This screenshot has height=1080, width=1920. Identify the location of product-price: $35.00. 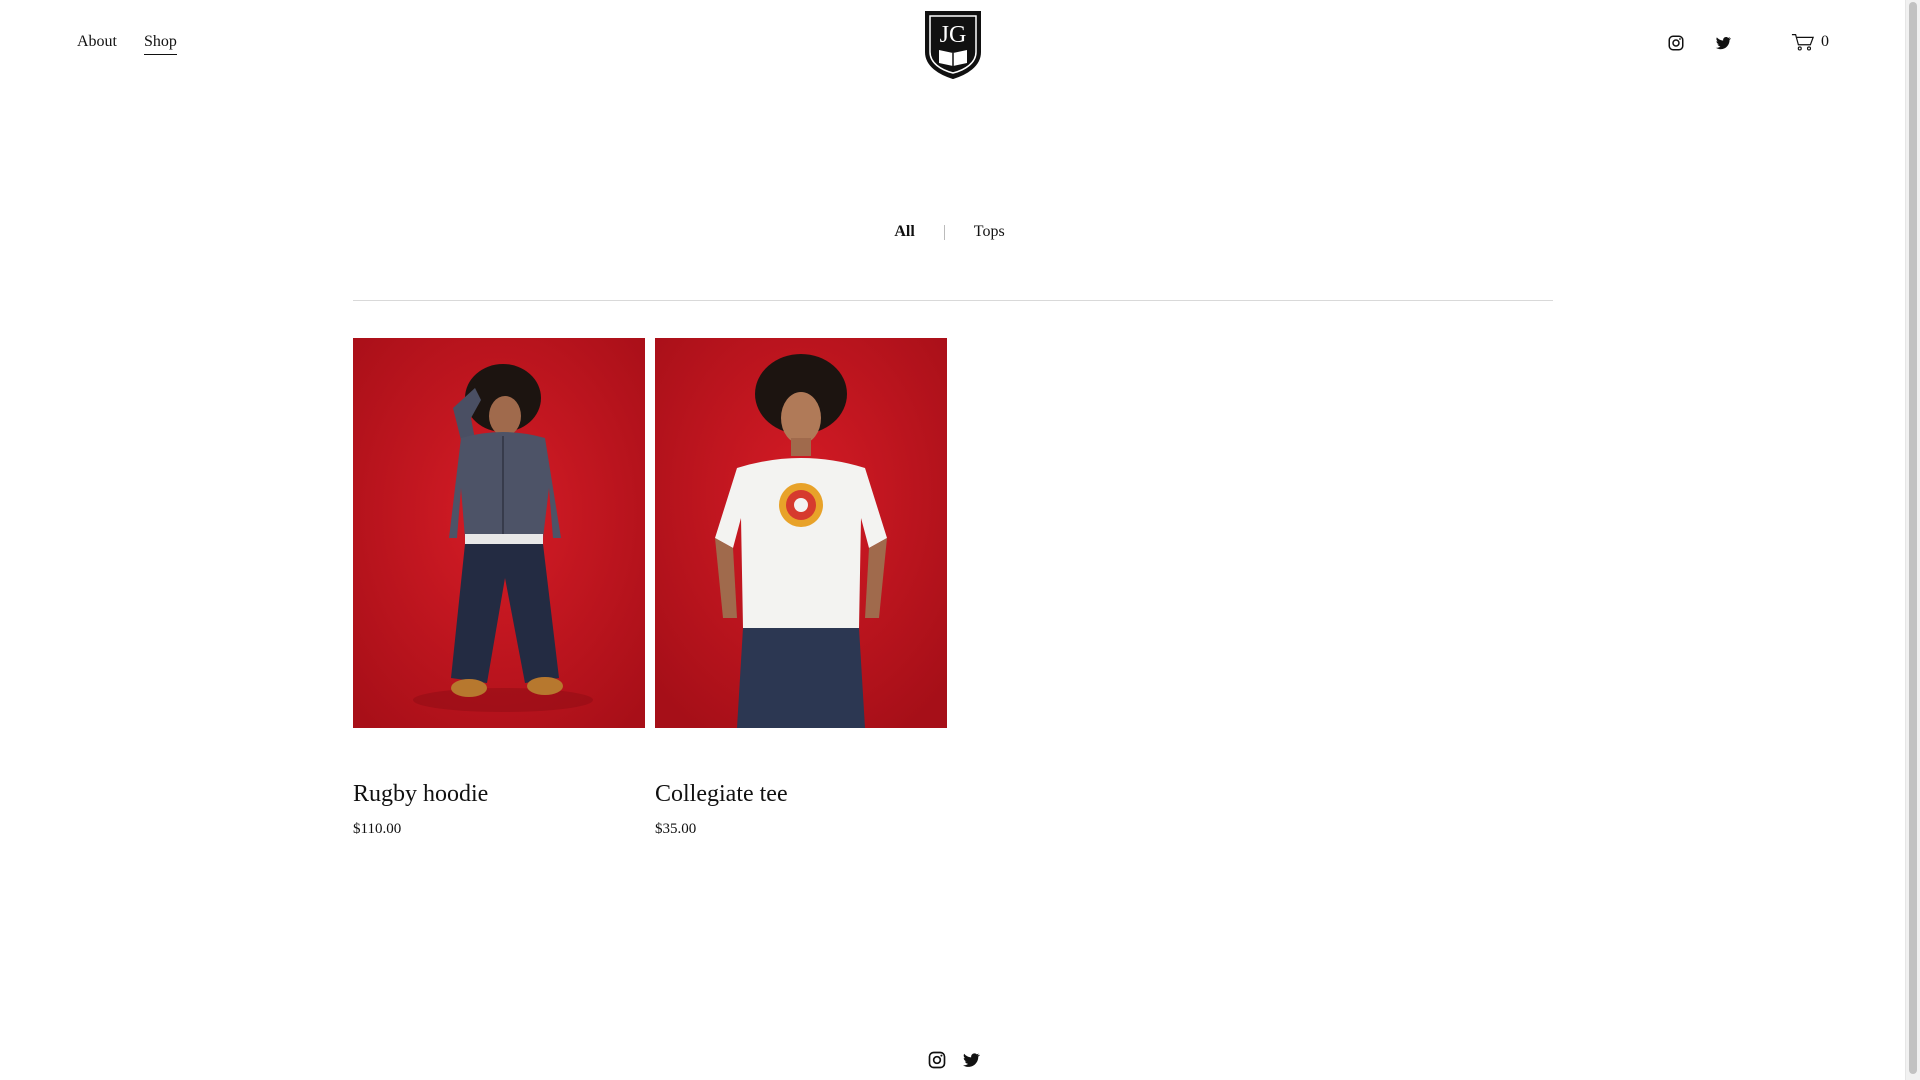
(676, 829).